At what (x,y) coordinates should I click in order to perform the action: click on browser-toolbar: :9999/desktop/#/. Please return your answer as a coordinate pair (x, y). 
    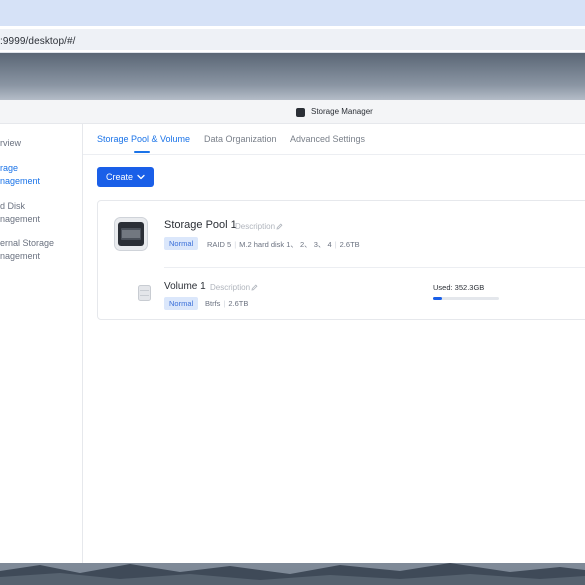
    Looking at the image, I should click on (292, 39).